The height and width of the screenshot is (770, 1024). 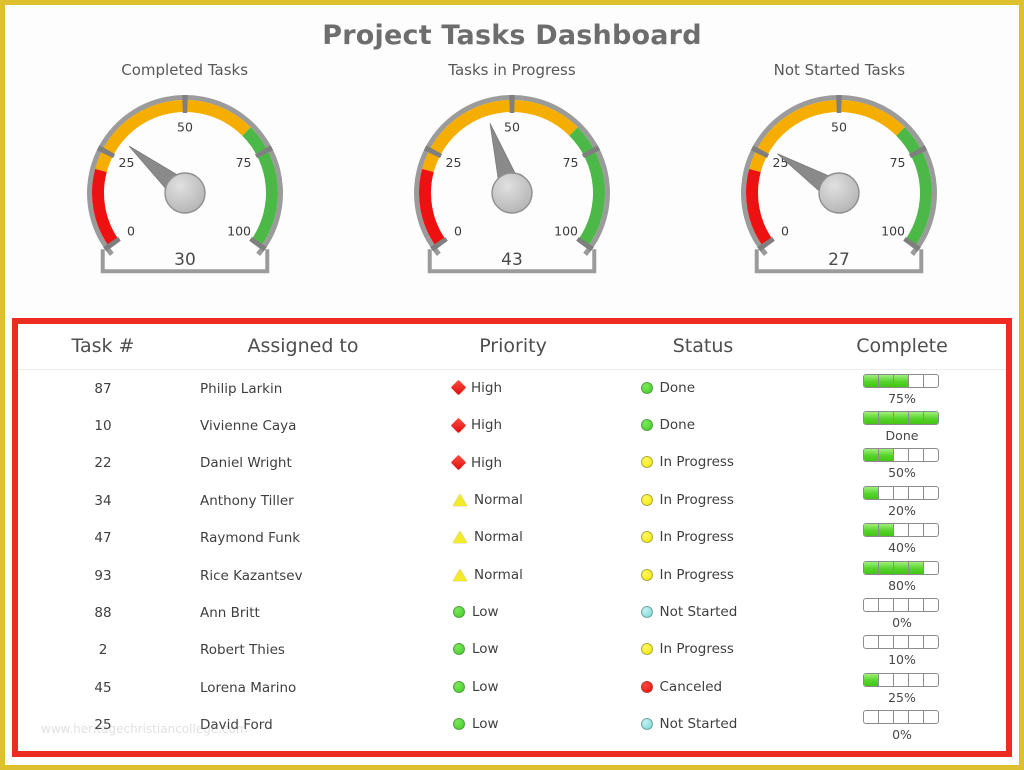 What do you see at coordinates (512, 687) in the screenshot?
I see `table-row: 45 Lorena Marino Low Canceled 25%` at bounding box center [512, 687].